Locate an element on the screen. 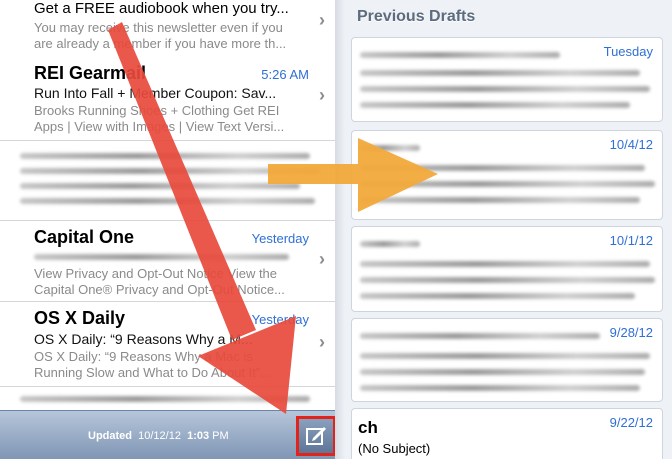 The image size is (672, 459). updated-date: 10/12/12 is located at coordinates (159, 436).